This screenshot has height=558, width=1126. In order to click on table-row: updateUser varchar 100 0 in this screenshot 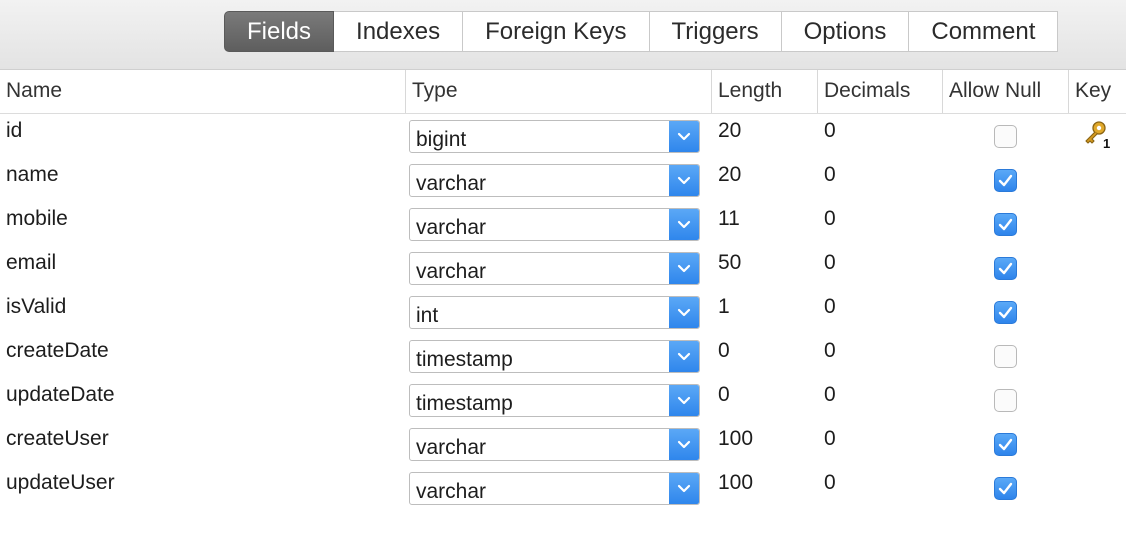, I will do `click(563, 488)`.